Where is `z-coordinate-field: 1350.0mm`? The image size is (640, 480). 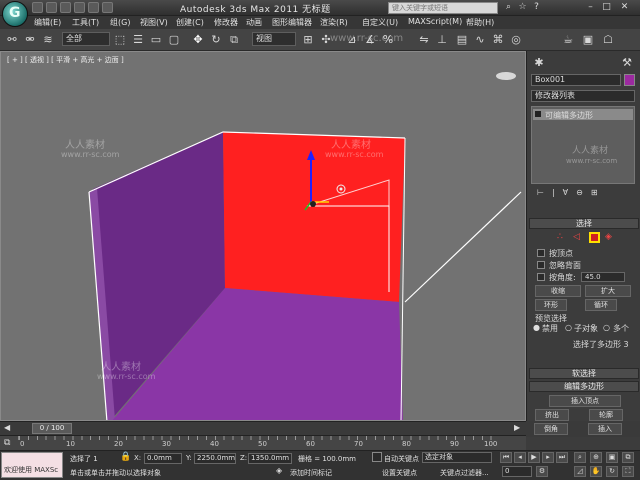
z-coordinate-field: 1350.0mm is located at coordinates (270, 458).